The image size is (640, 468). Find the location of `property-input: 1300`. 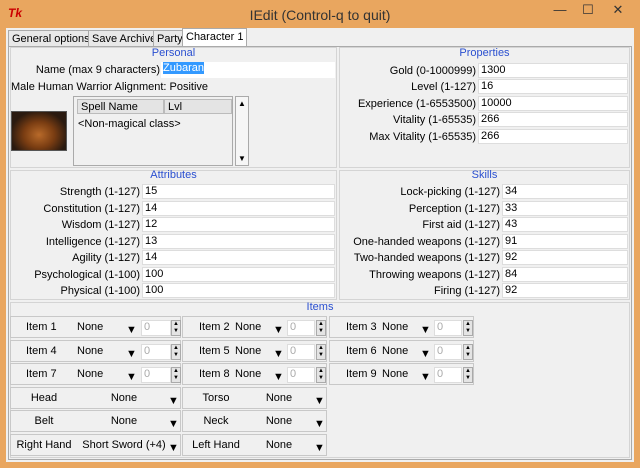

property-input: 1300 is located at coordinates (553, 70).